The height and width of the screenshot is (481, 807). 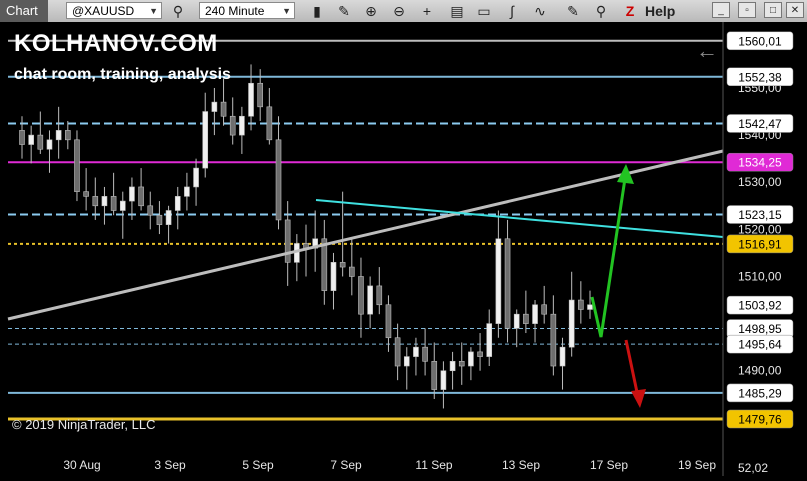 I want to click on zoom-out-icon: ⊖, so click(x=399, y=11).